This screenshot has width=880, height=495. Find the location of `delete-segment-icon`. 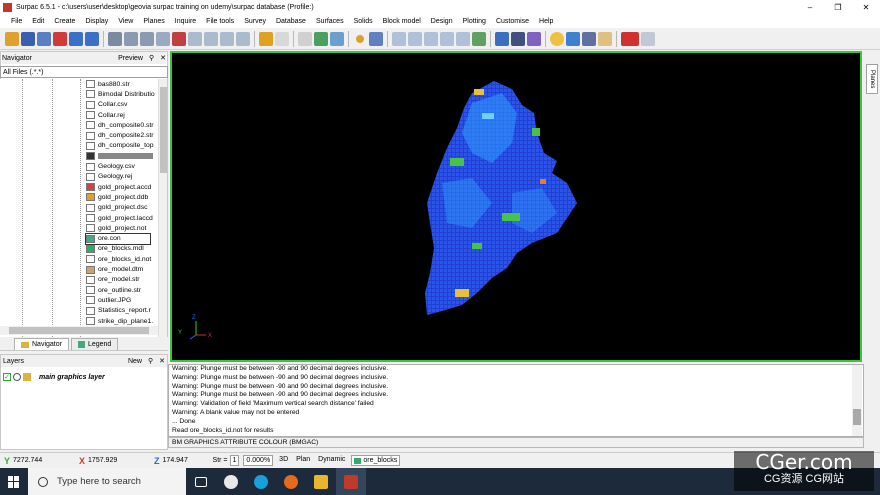

delete-segment-icon is located at coordinates (431, 38).